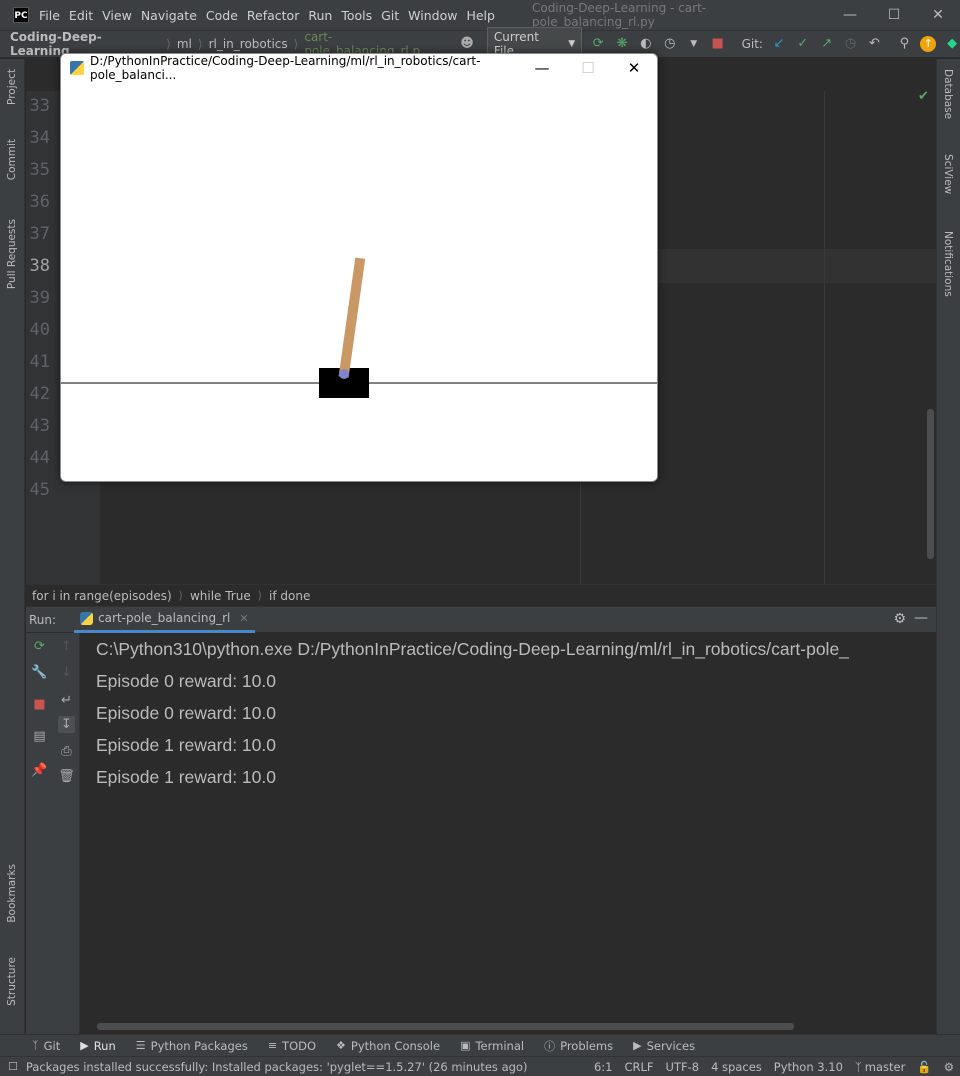  I want to click on database-tool-button: Database, so click(948, 94).